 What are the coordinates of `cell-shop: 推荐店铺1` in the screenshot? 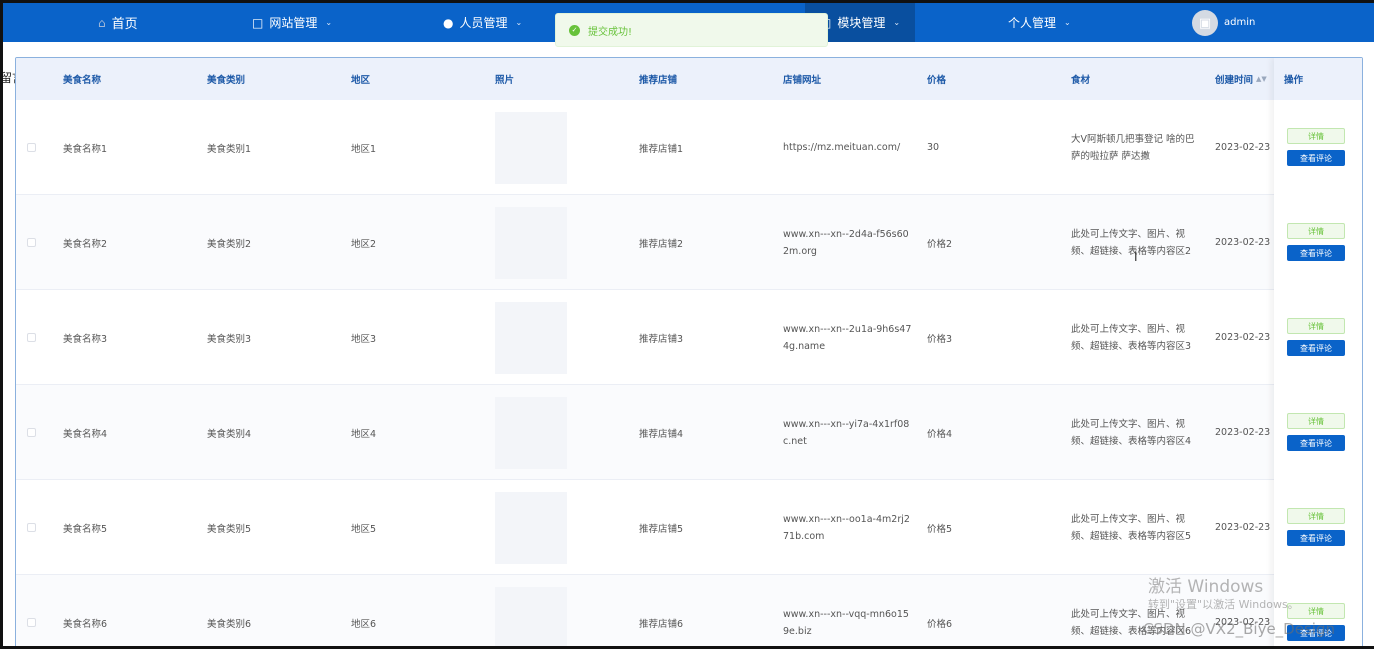 It's located at (661, 149).